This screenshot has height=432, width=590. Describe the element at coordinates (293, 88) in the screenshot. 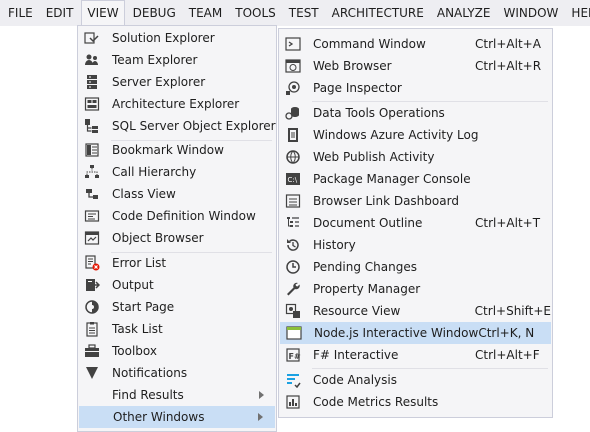

I see `page-inspector-icon` at that location.